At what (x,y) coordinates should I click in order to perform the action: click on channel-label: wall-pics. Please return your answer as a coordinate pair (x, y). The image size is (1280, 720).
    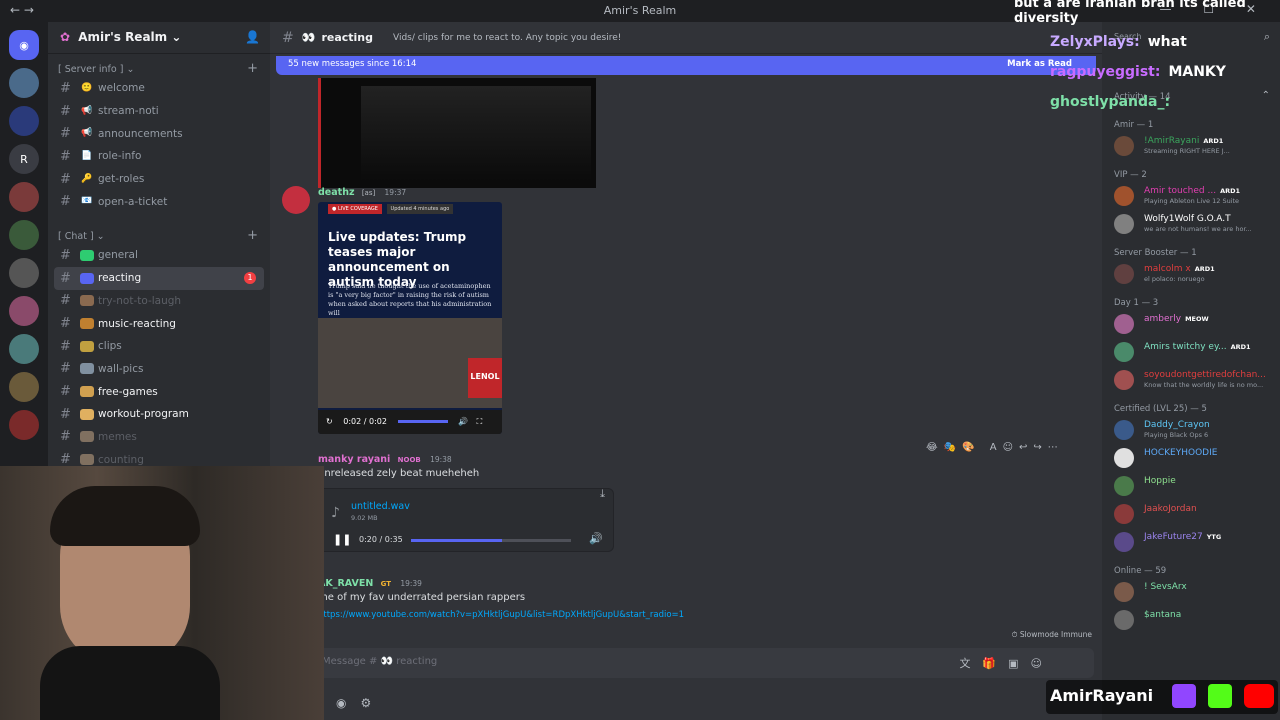
    Looking at the image, I should click on (121, 368).